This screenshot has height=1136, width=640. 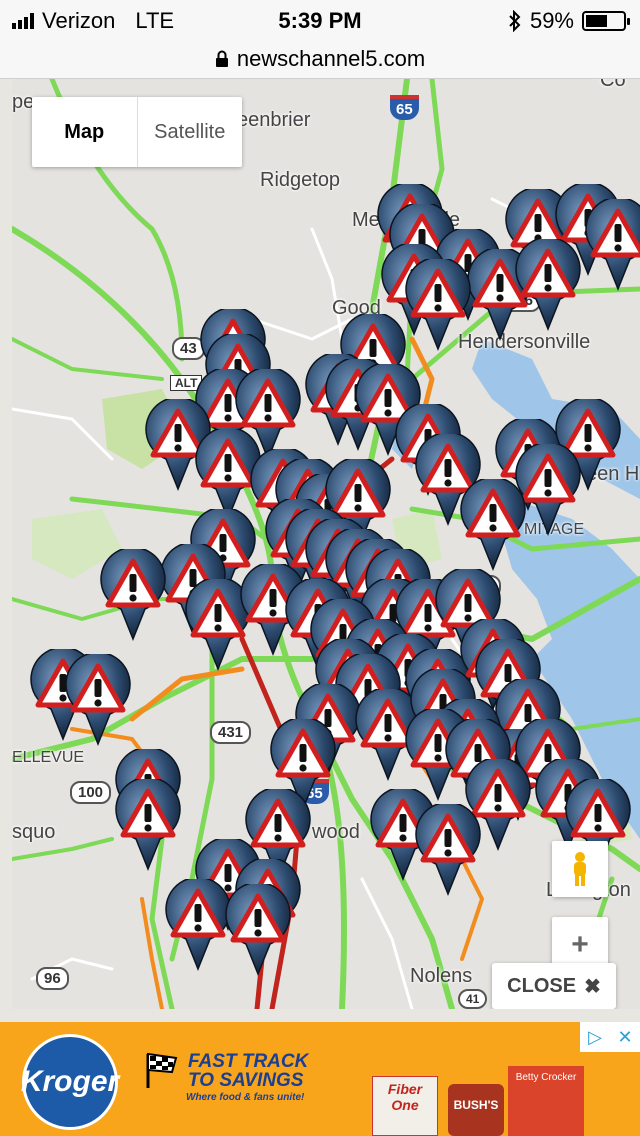 What do you see at coordinates (542, 985) in the screenshot?
I see `close-label: CLOSE` at bounding box center [542, 985].